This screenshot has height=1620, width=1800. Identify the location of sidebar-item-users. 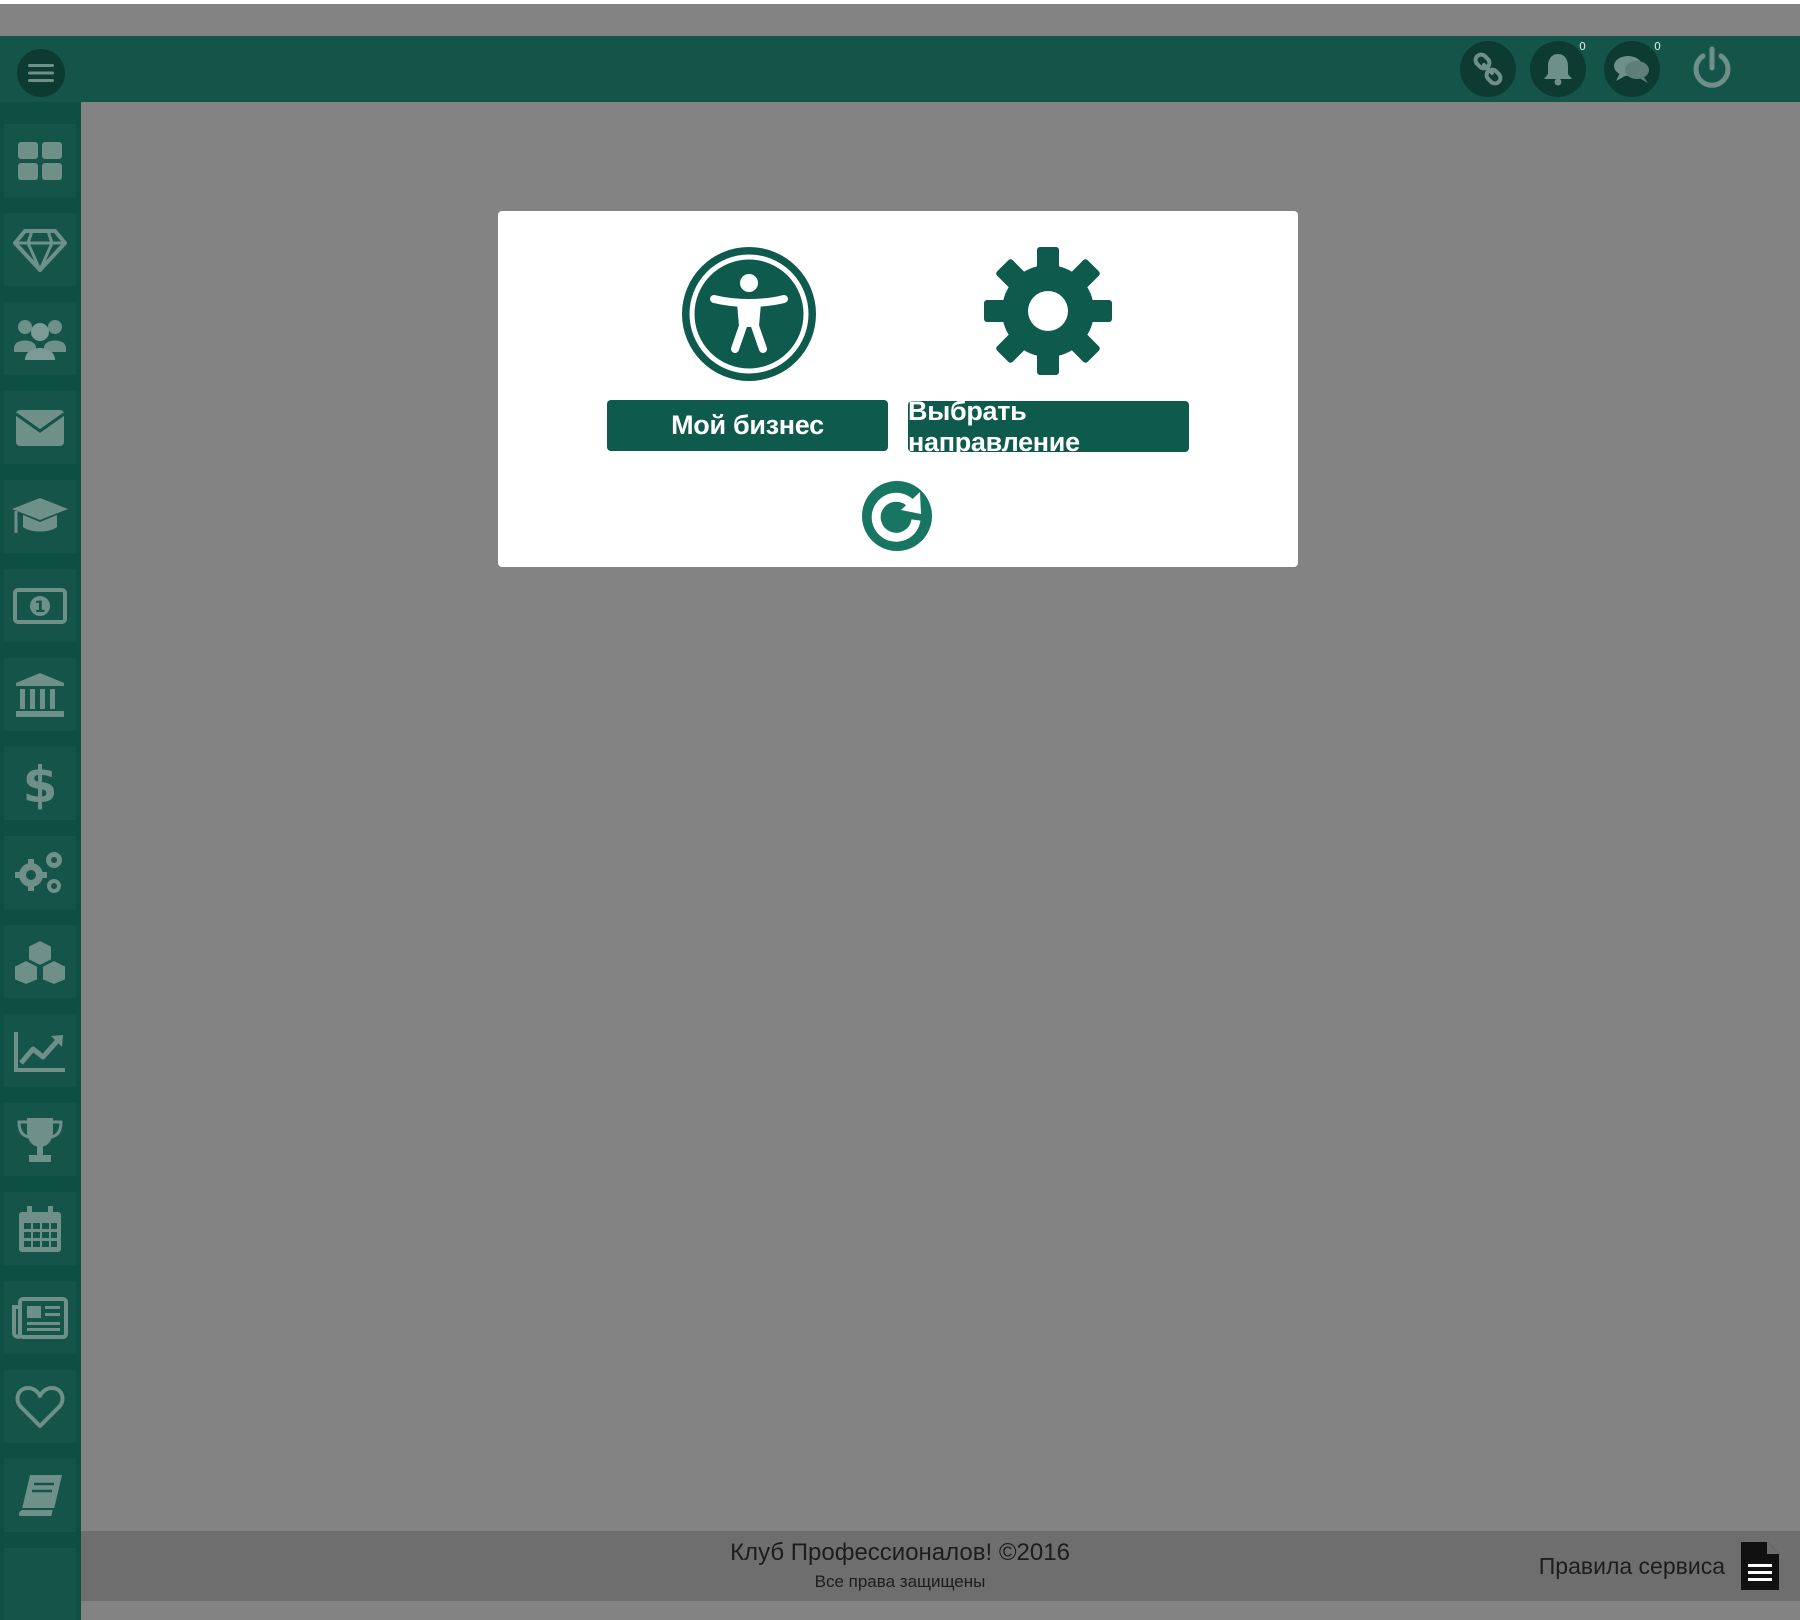
(40, 338).